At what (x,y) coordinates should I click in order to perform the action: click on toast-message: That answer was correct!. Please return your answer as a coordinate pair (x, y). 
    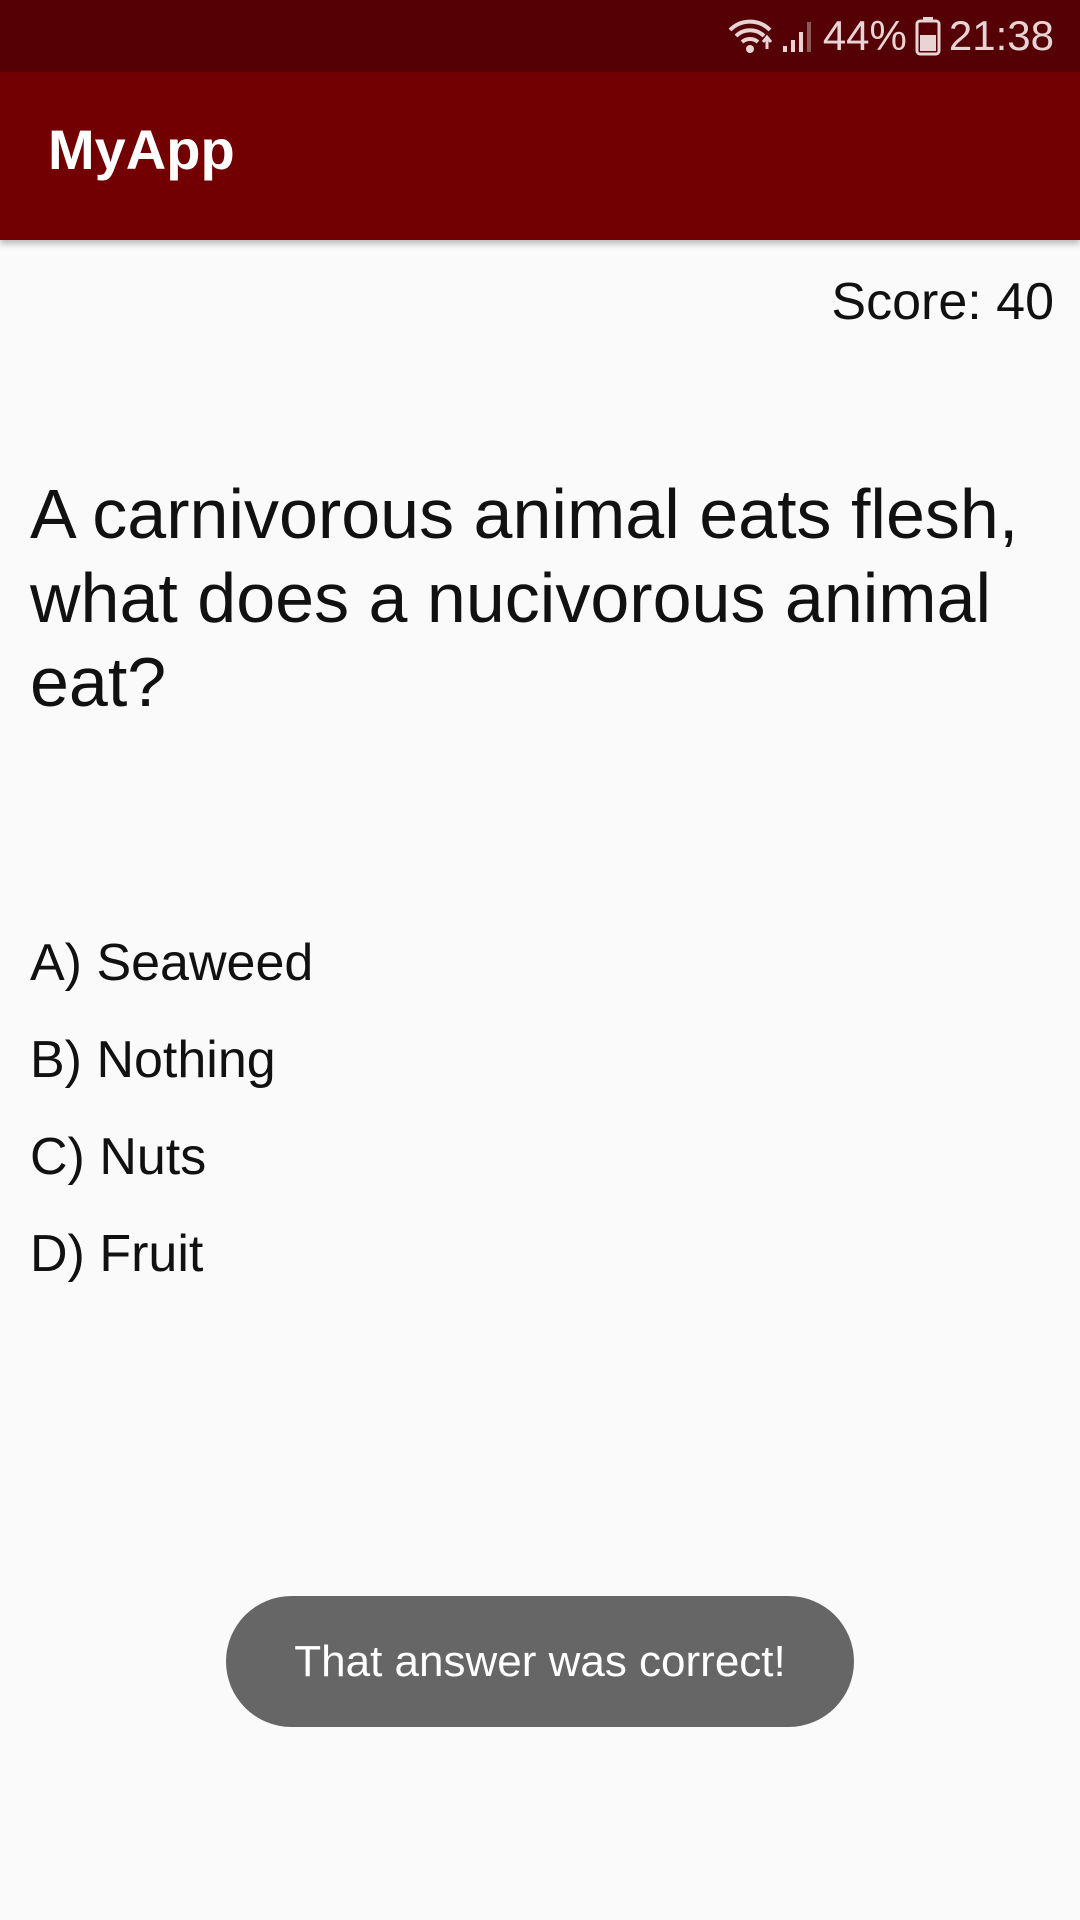
    Looking at the image, I should click on (540, 1661).